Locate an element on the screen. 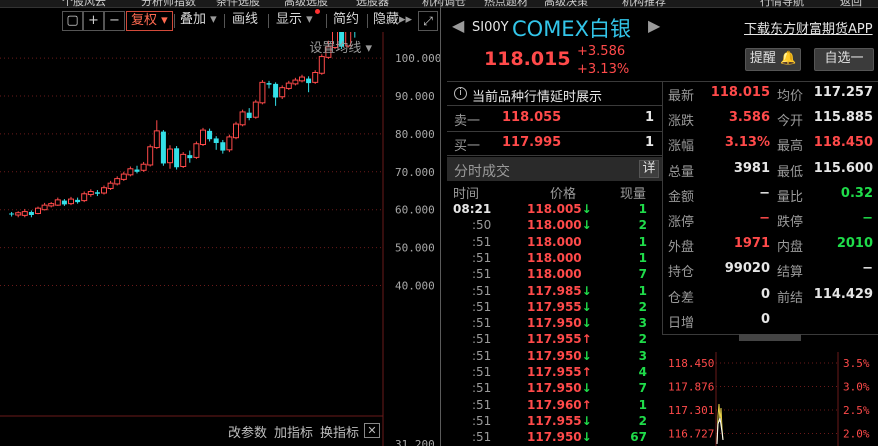  display-dropdown: 显示 ▾ is located at coordinates (298, 20).